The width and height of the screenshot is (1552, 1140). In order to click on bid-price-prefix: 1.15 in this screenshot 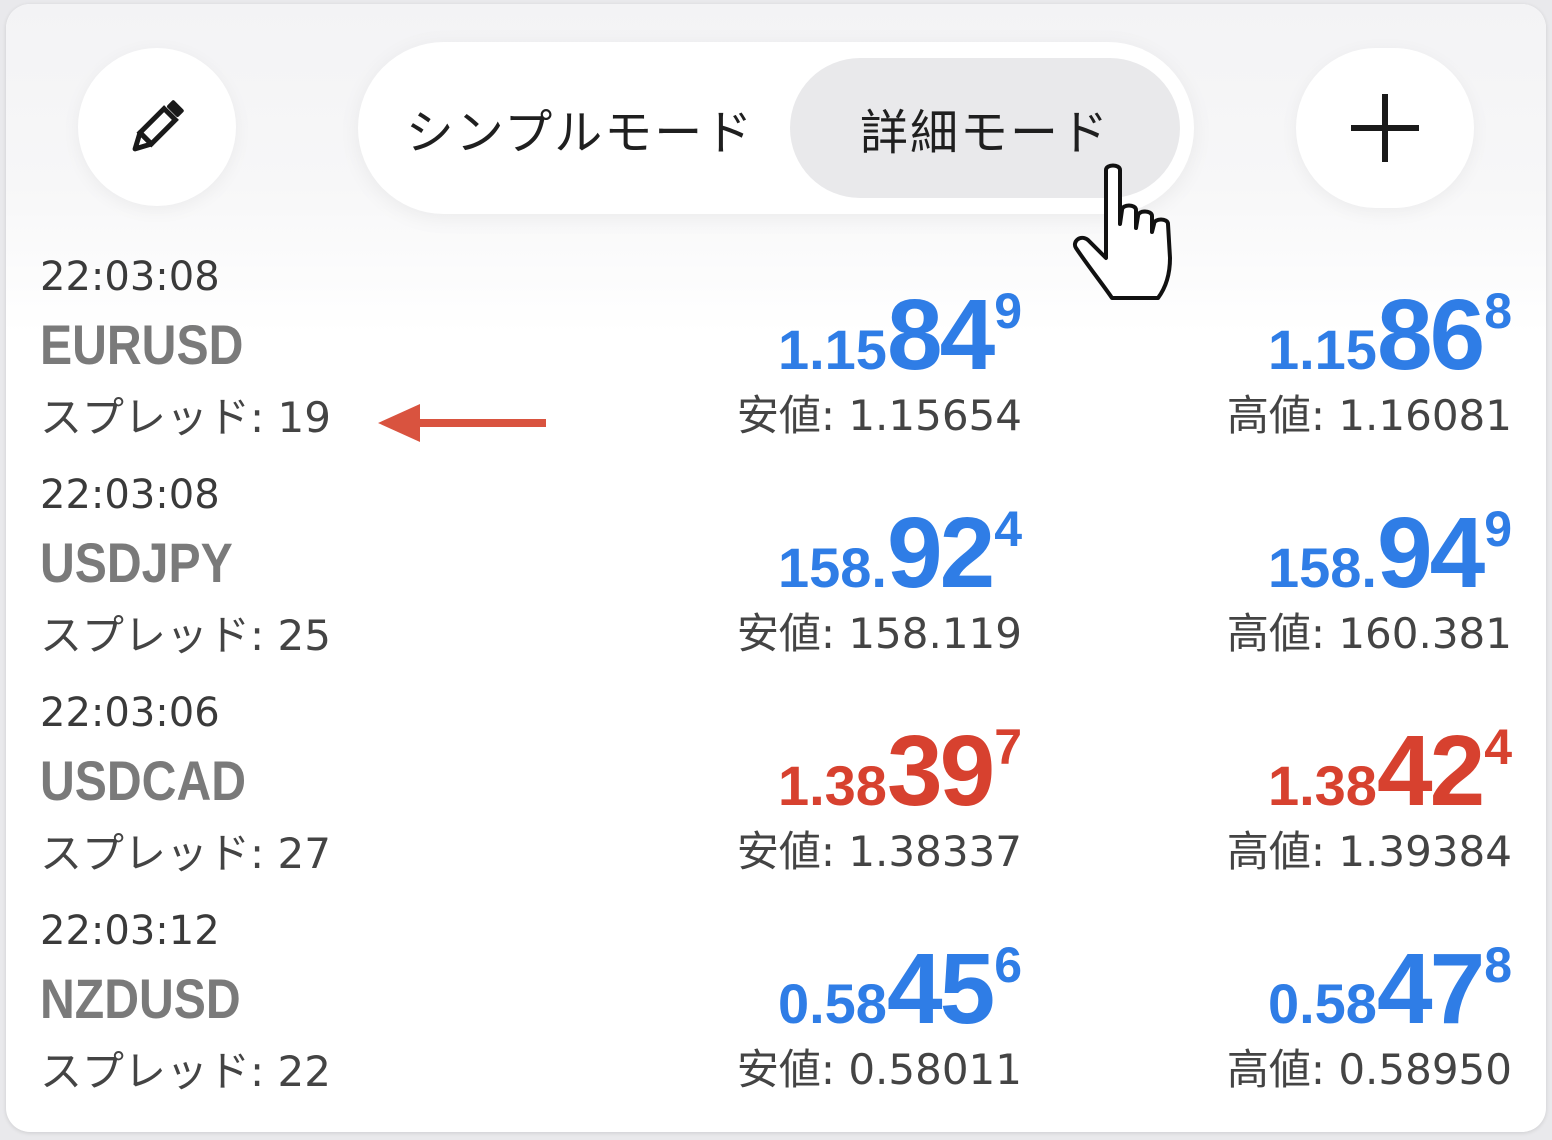, I will do `click(832, 349)`.